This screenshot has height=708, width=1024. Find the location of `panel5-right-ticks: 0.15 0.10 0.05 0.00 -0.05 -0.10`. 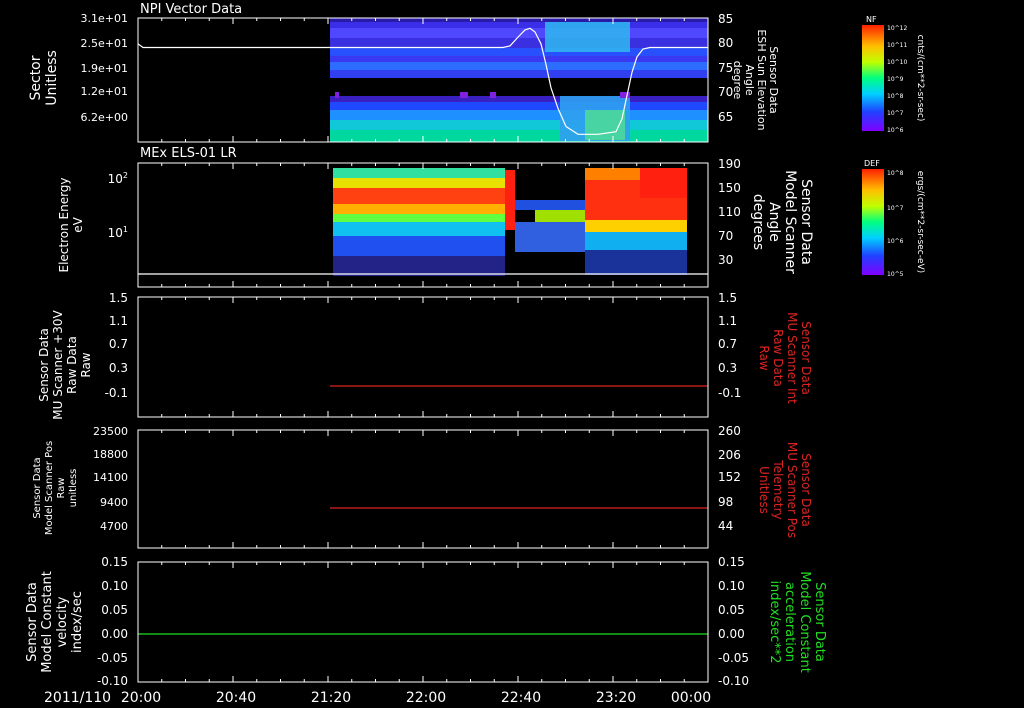

panel5-right-ticks: 0.15 0.10 0.05 0.00 -0.05 -0.10 is located at coordinates (733, 621).